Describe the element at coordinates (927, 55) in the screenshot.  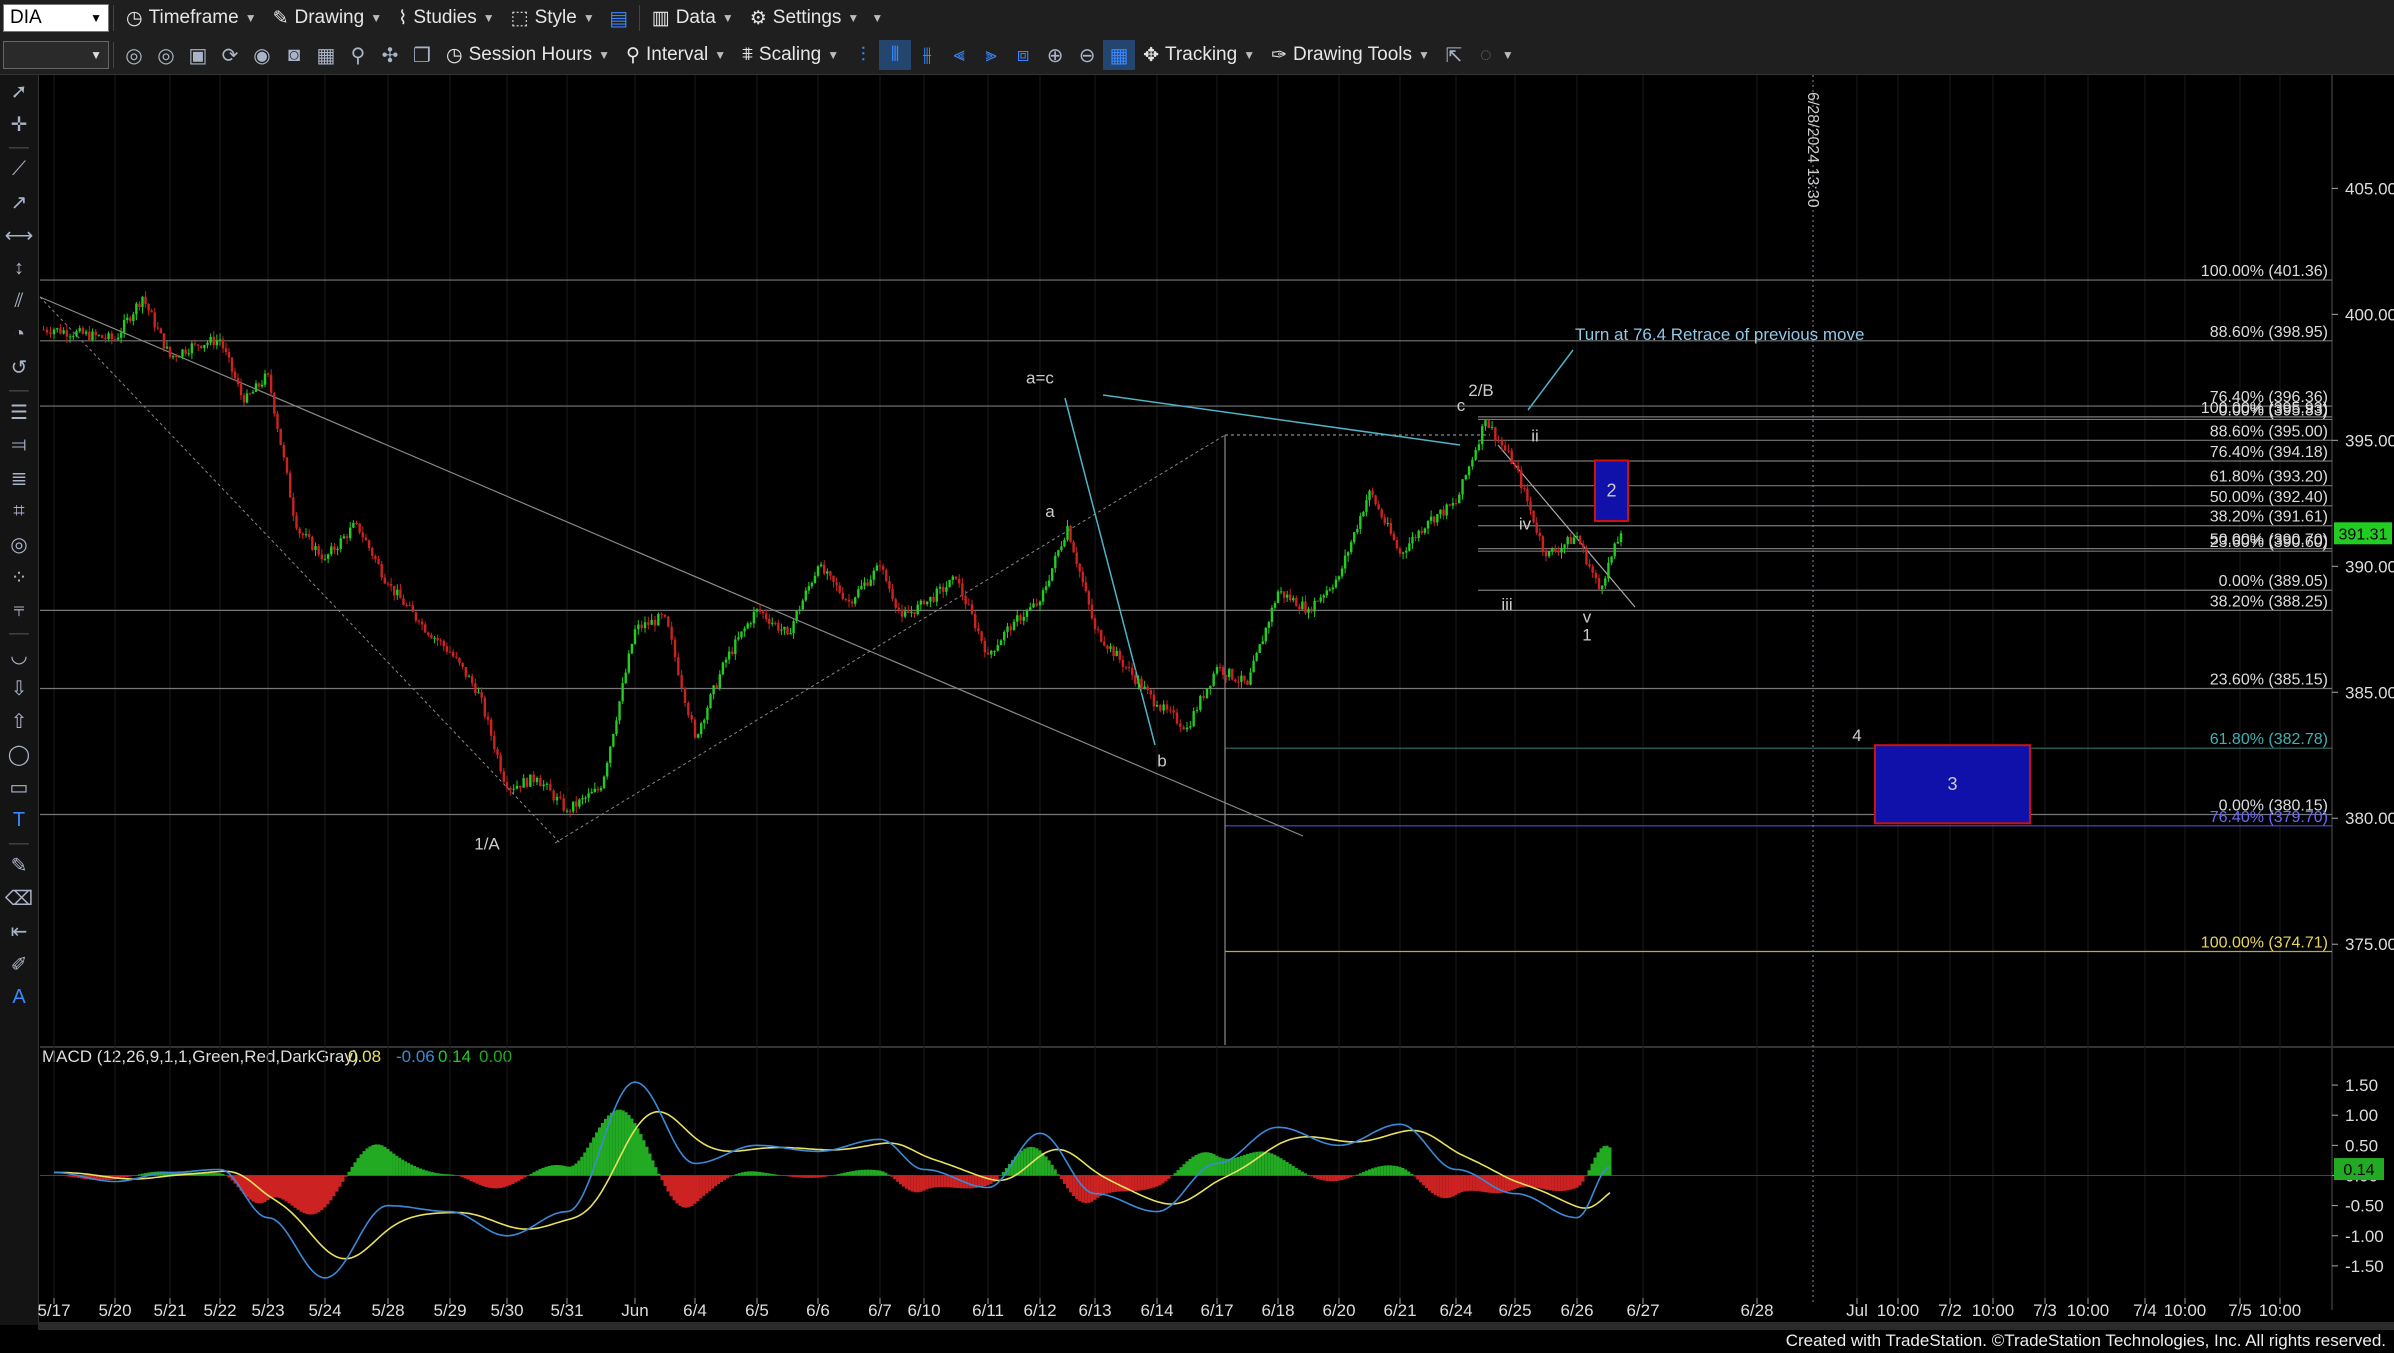
I see `hollow-candle-icon: ⫵` at that location.